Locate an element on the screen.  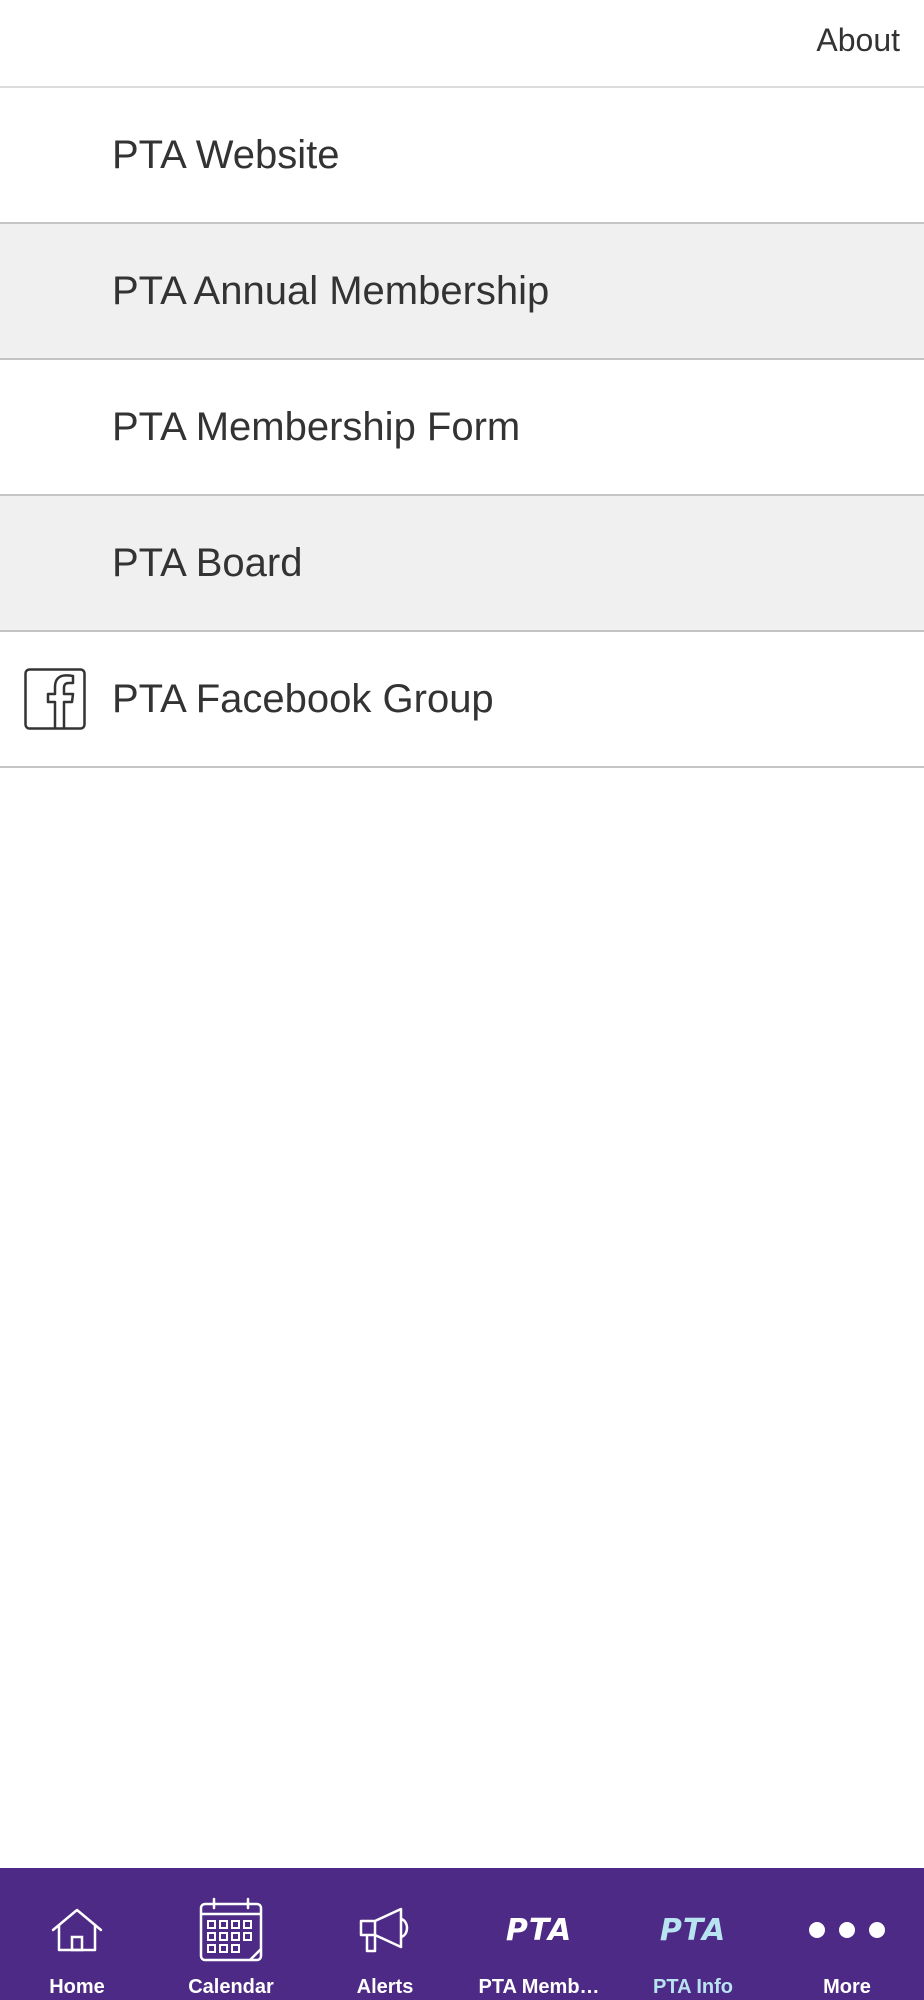
home-icon is located at coordinates (77, 1930).